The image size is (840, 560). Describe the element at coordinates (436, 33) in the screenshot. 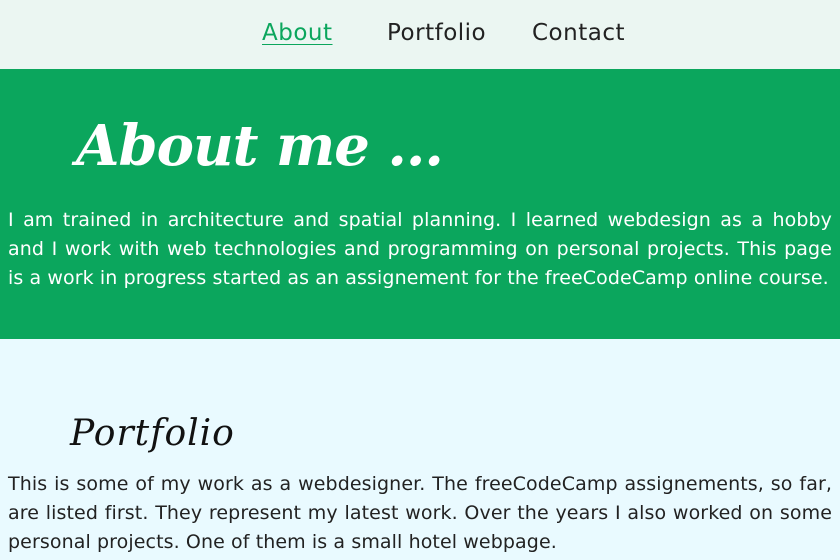

I see `nav-link-portfolio: Portfolio` at that location.